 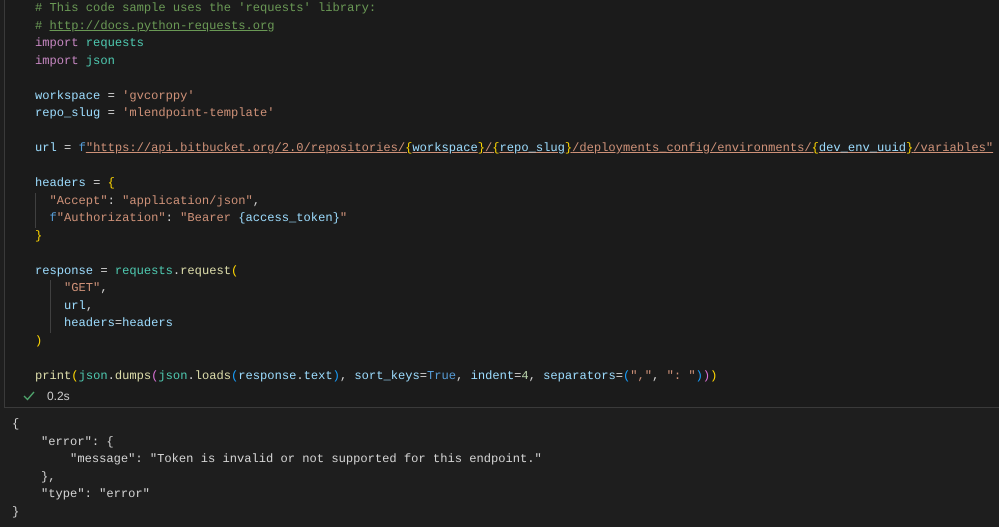 I want to click on code-line: url = f"https://api.bitbucket.org/2.0/repositories/{workspace}/{repo_slug}/deployments_config/environments/{dev_env_uuid}/variables", so click(x=514, y=148).